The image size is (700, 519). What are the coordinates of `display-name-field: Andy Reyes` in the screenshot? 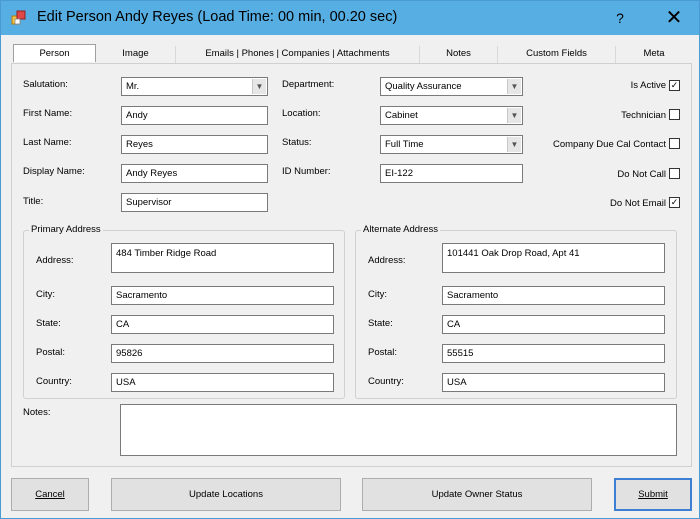 It's located at (194, 173).